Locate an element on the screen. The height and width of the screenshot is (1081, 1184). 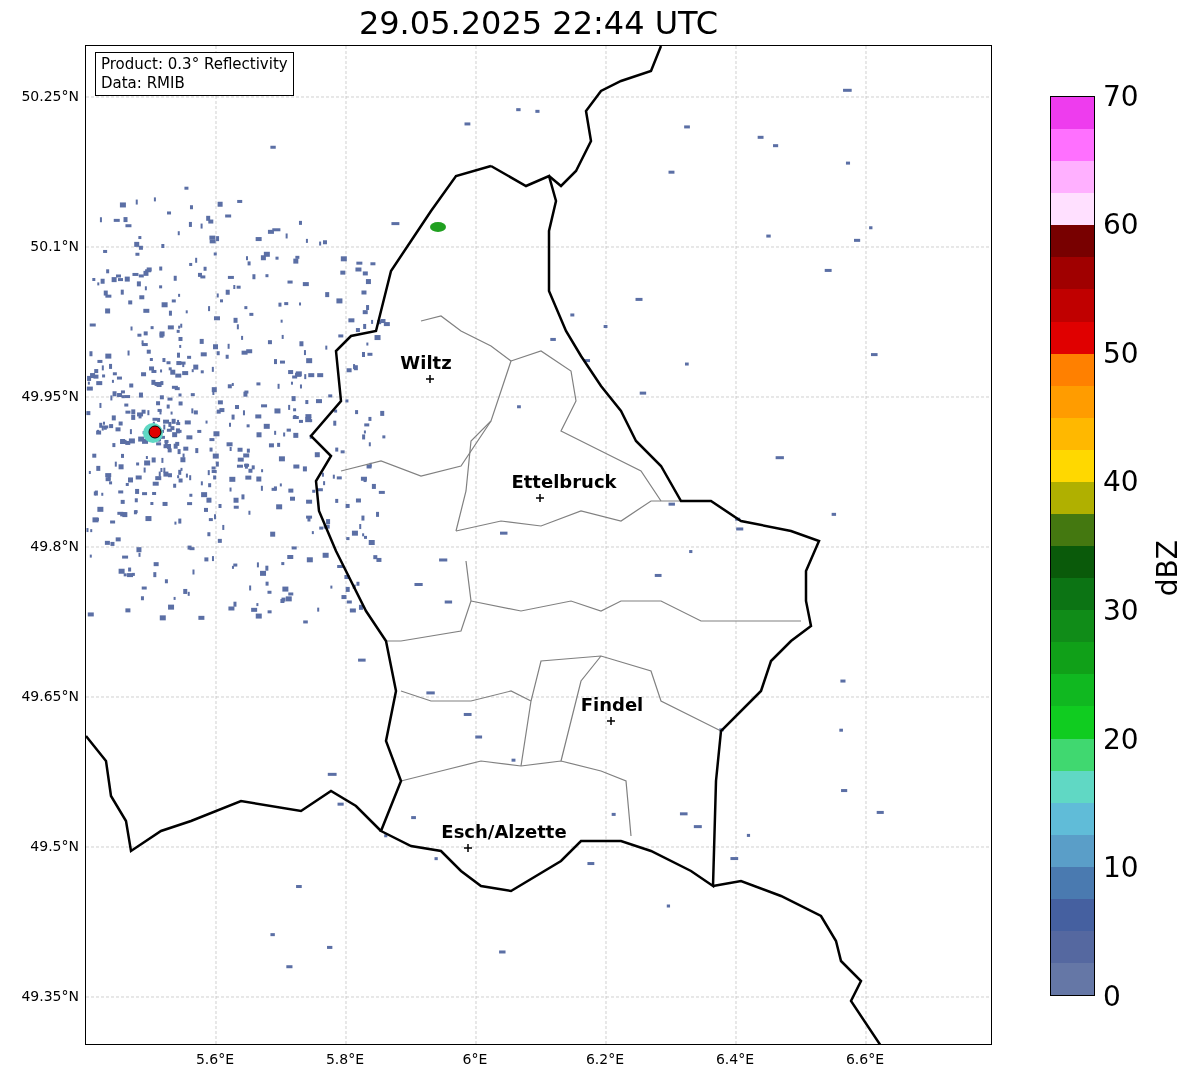
longitude-label: 6.6°E is located at coordinates (865, 1058).